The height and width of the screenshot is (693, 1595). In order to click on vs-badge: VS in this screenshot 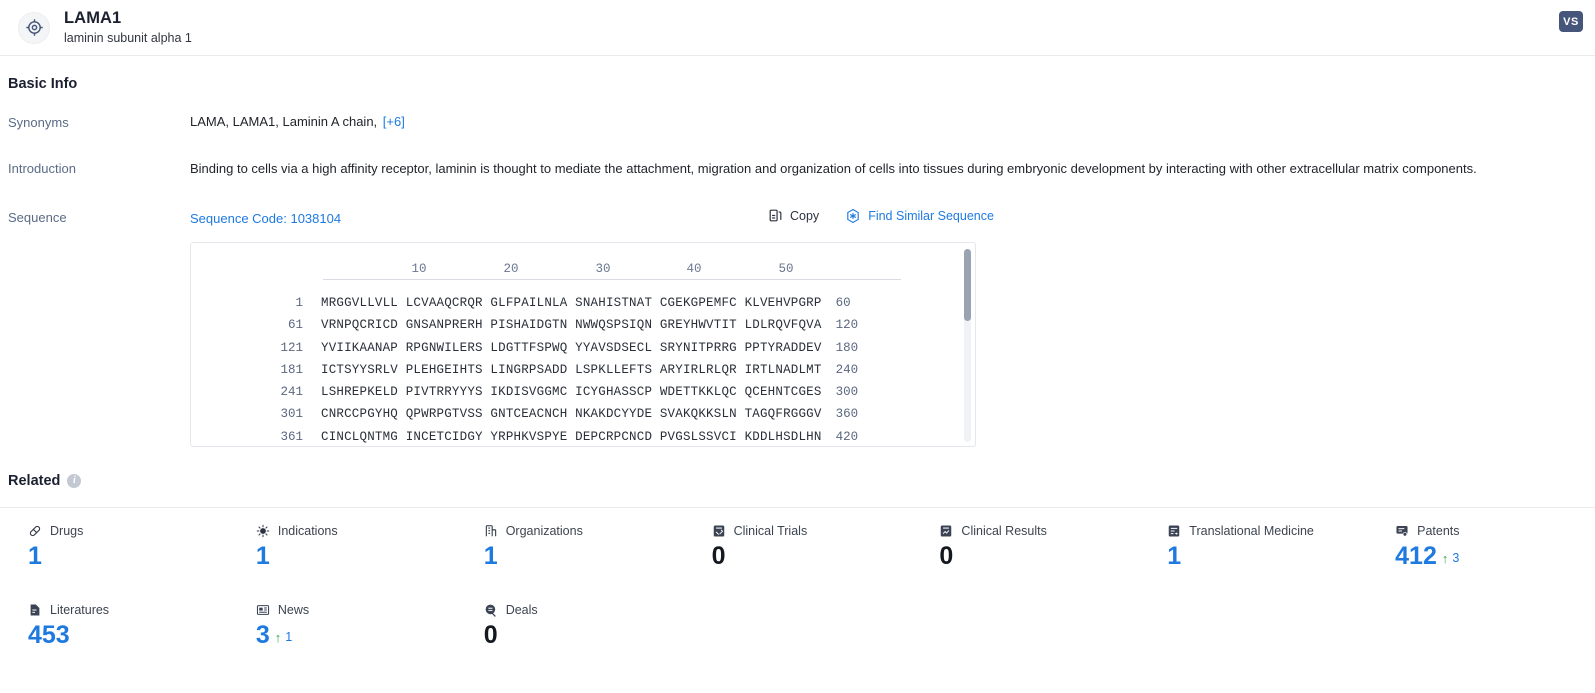, I will do `click(1571, 21)`.